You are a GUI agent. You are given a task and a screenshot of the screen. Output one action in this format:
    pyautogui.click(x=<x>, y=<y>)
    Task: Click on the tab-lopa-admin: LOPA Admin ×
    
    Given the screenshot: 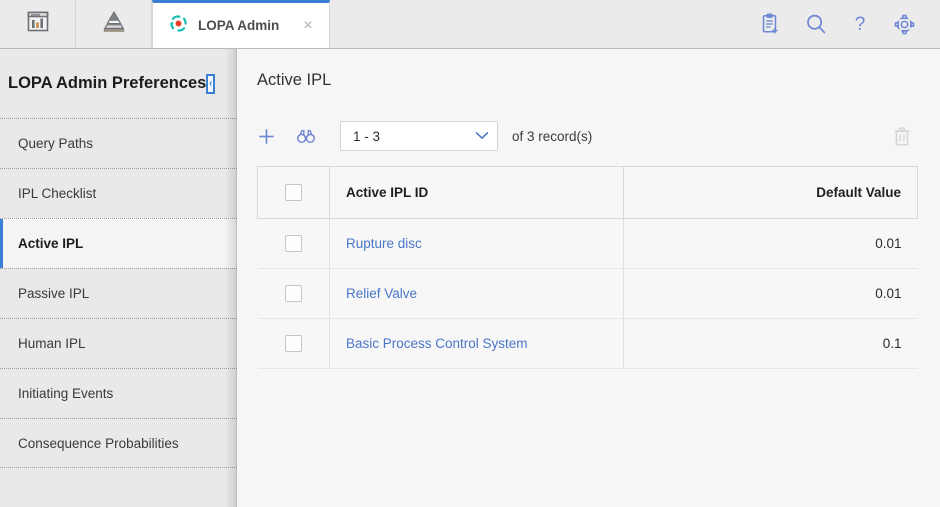 What is the action you would take?
    pyautogui.click(x=241, y=24)
    